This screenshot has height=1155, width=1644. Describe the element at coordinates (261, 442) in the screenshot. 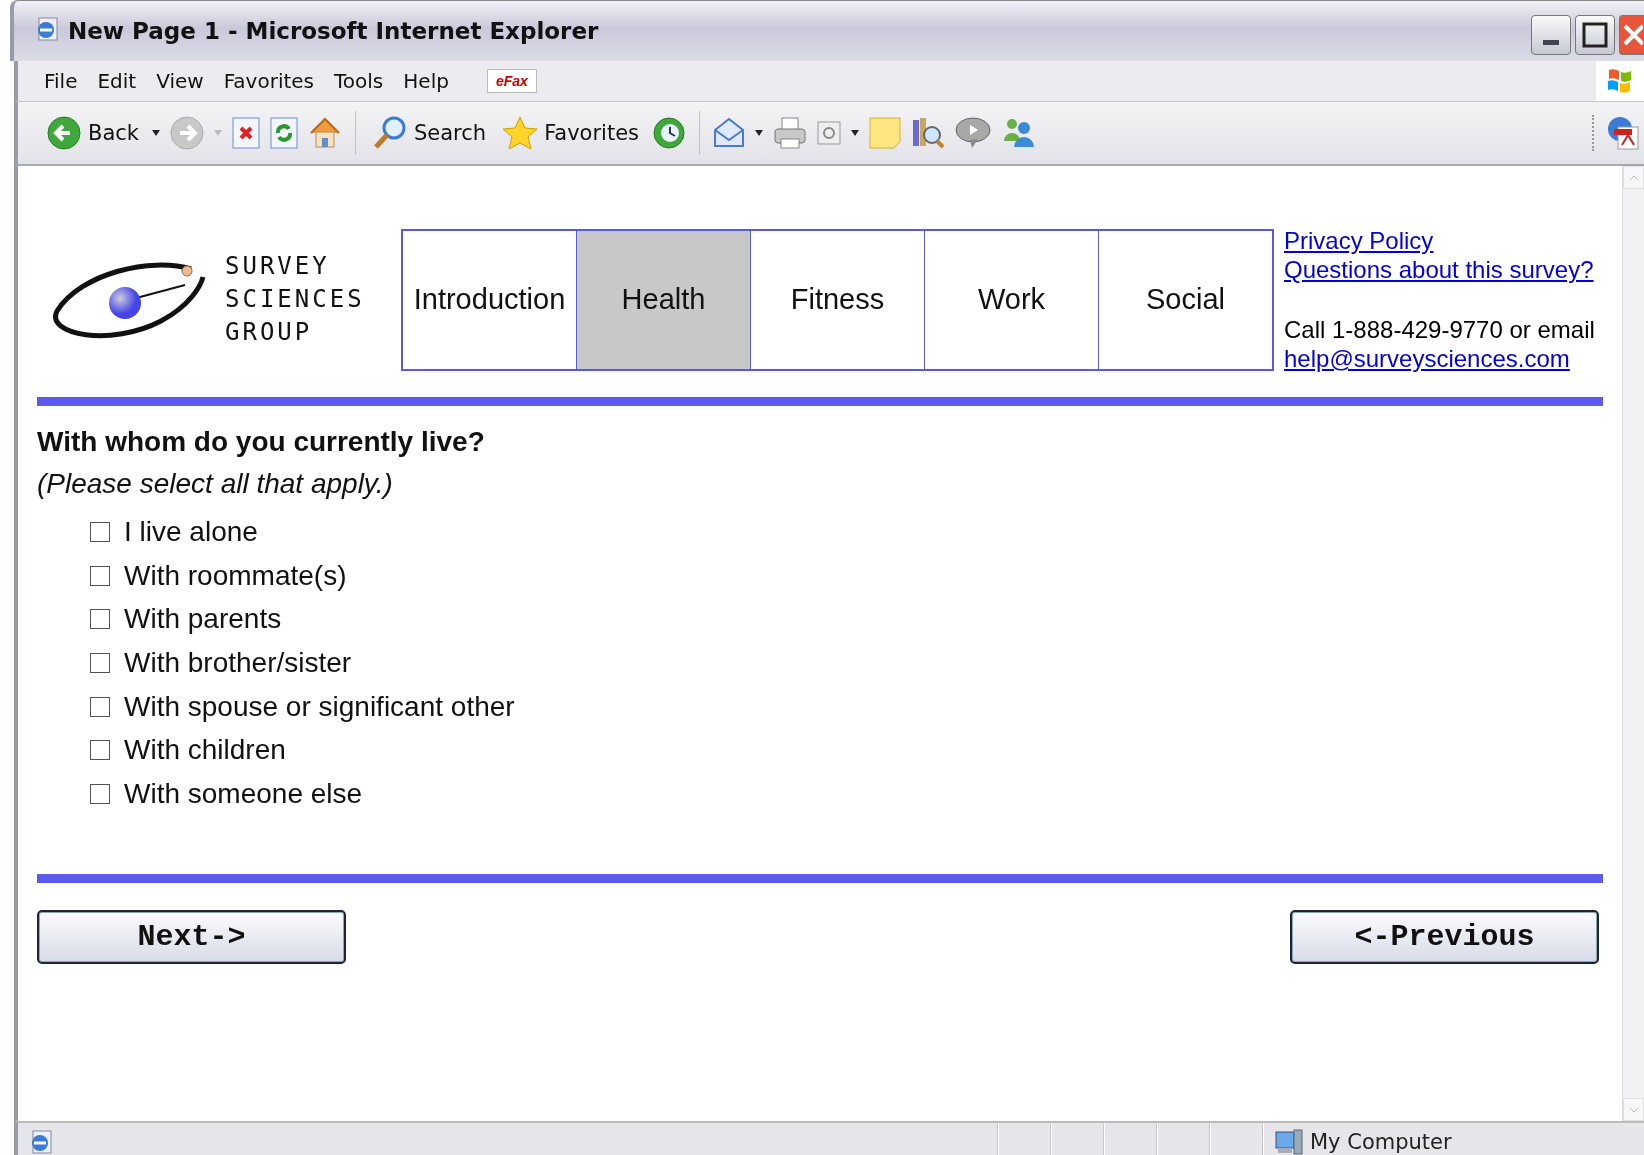

I see `question-text: With whom do you currently live?` at that location.